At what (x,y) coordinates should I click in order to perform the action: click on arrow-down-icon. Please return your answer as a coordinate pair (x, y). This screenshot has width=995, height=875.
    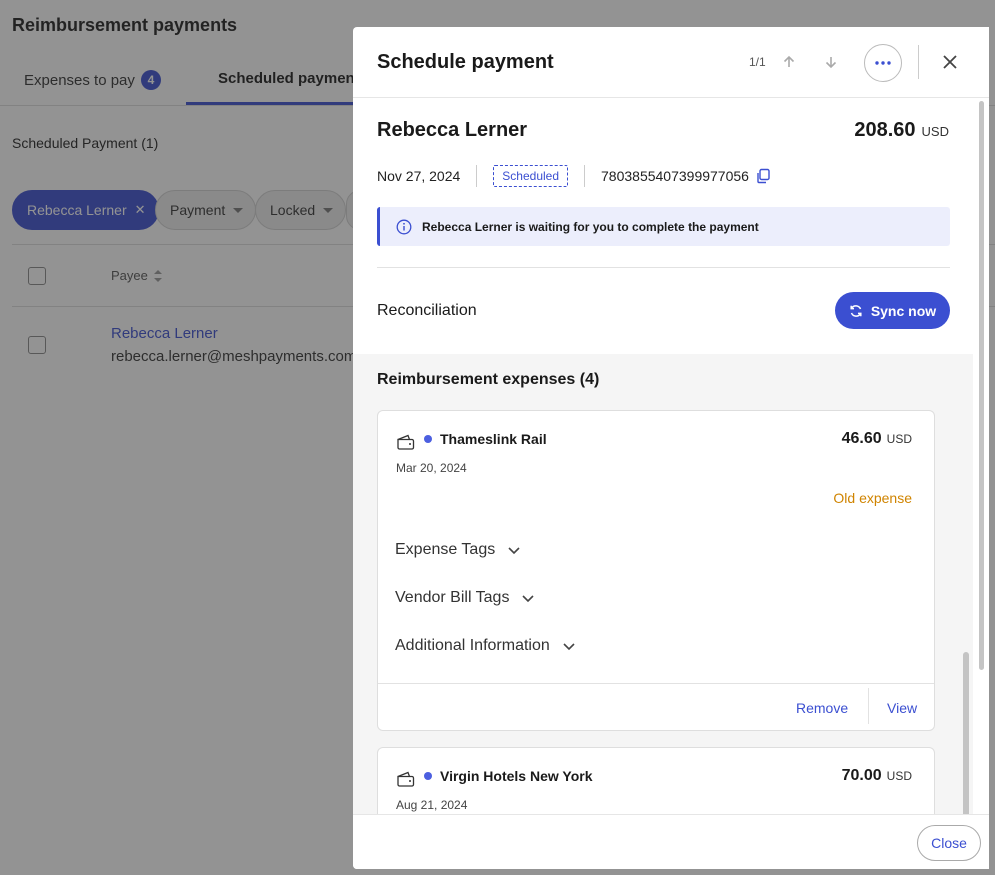
    Looking at the image, I should click on (831, 62).